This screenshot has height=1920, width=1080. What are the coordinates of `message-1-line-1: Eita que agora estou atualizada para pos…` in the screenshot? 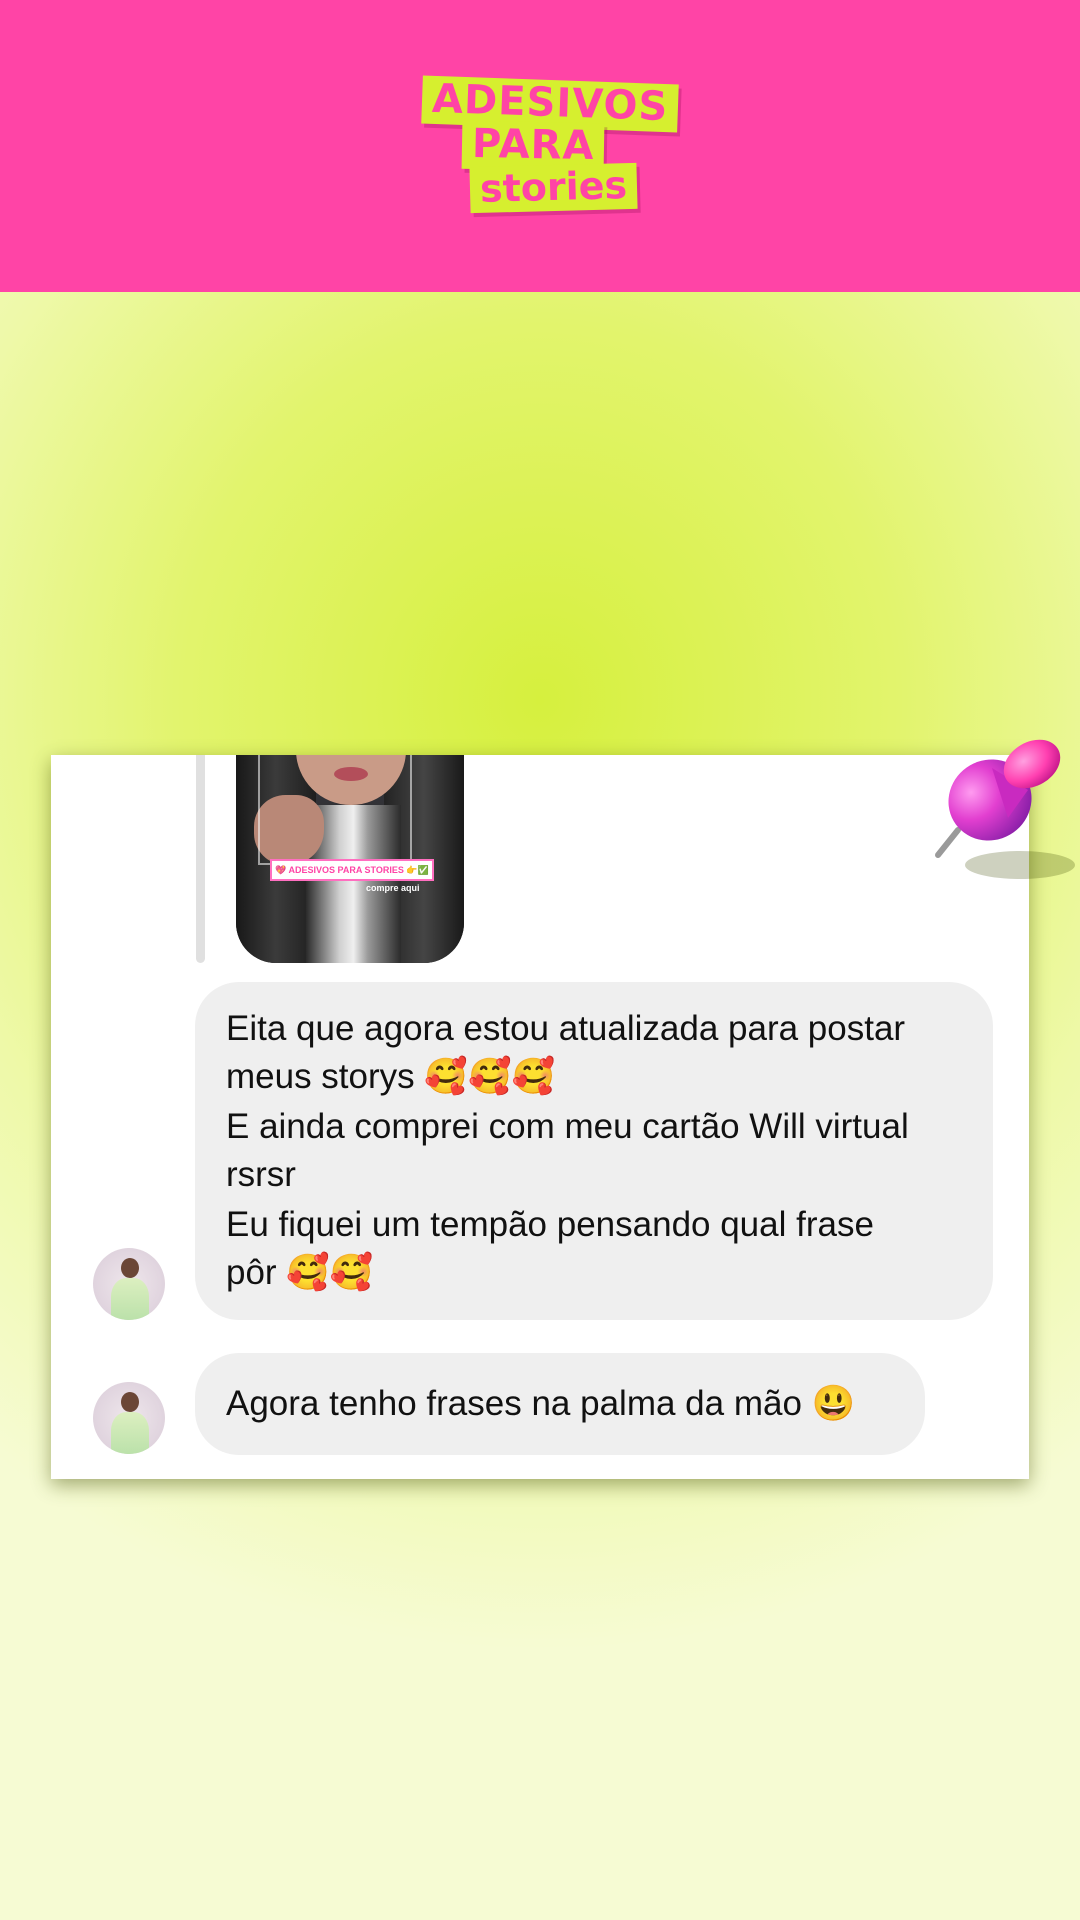 It's located at (566, 1028).